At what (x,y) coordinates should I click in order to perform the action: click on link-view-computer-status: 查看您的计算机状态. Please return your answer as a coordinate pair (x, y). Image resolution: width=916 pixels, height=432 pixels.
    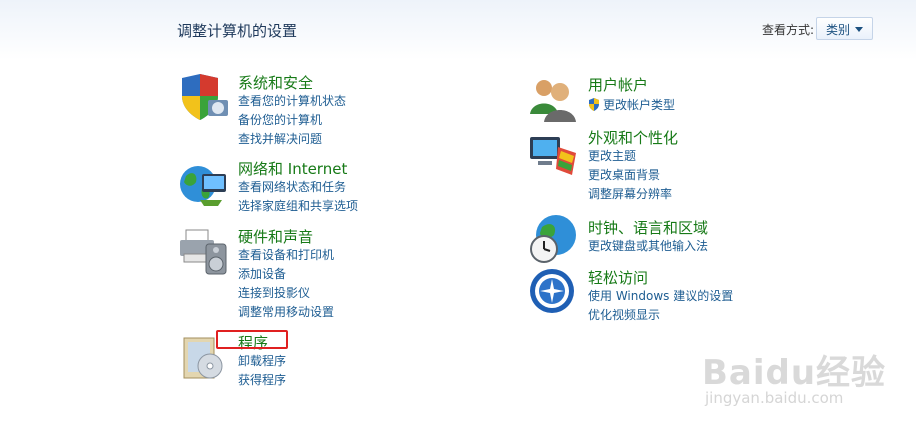
    Looking at the image, I should click on (292, 101).